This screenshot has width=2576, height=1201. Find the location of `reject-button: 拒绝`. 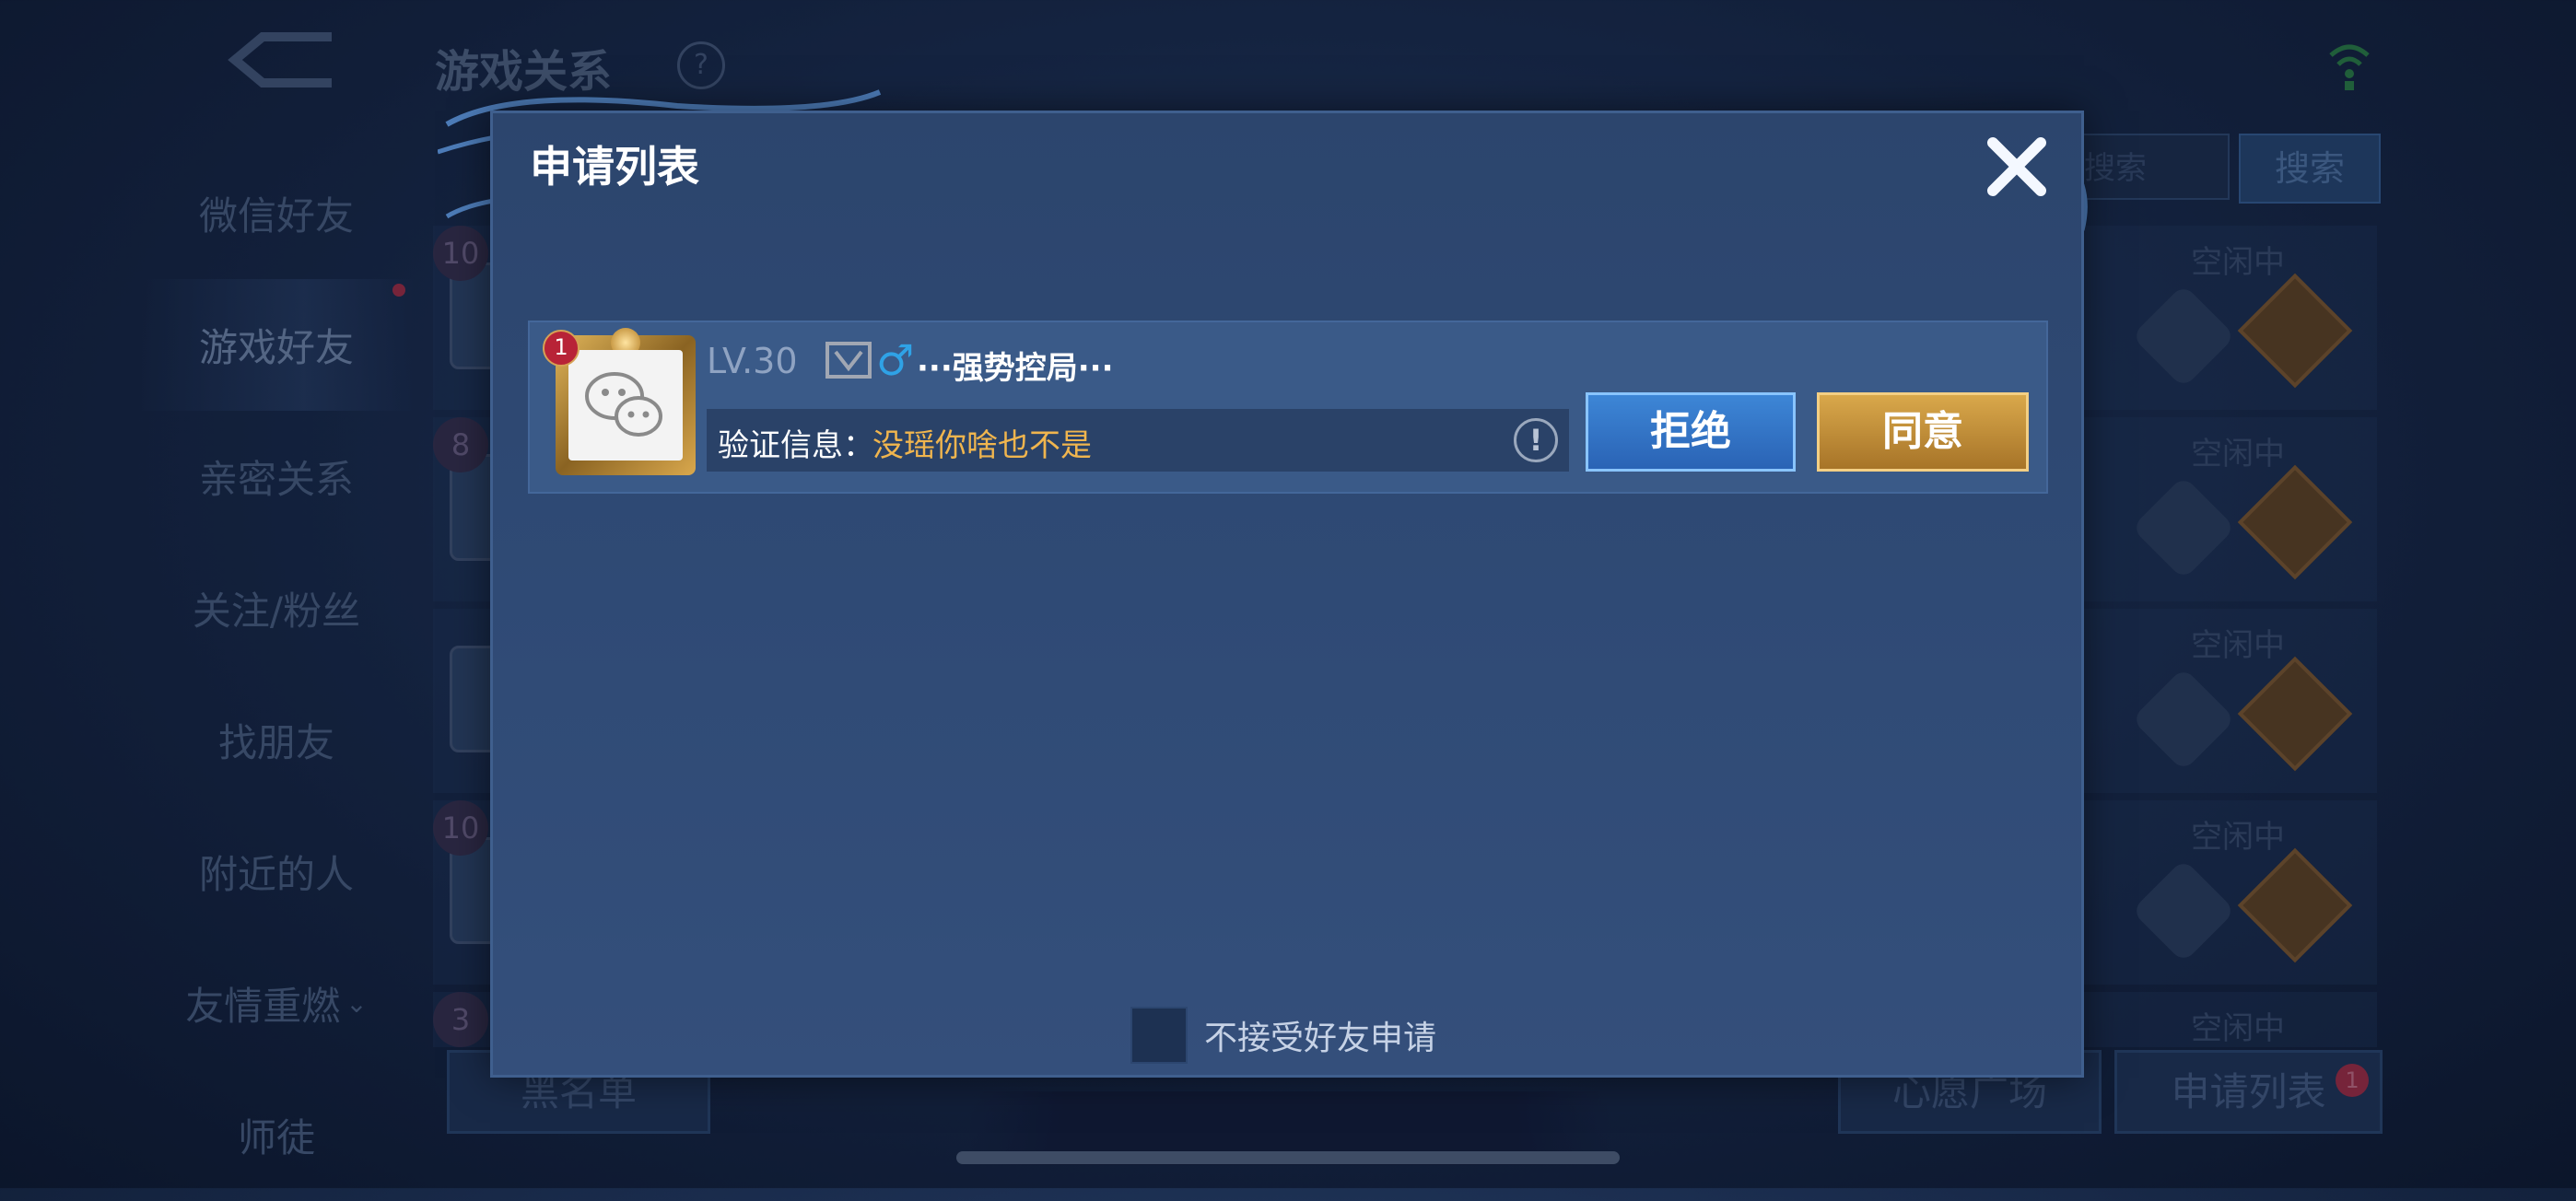

reject-button: 拒绝 is located at coordinates (1691, 432).